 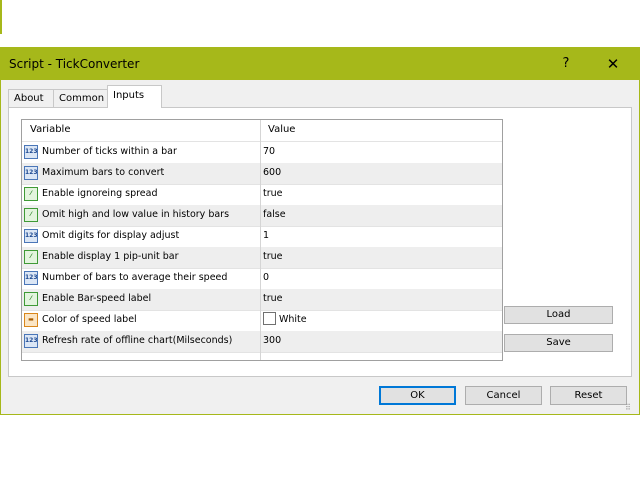 I want to click on corner-accent, so click(x=1, y=17).